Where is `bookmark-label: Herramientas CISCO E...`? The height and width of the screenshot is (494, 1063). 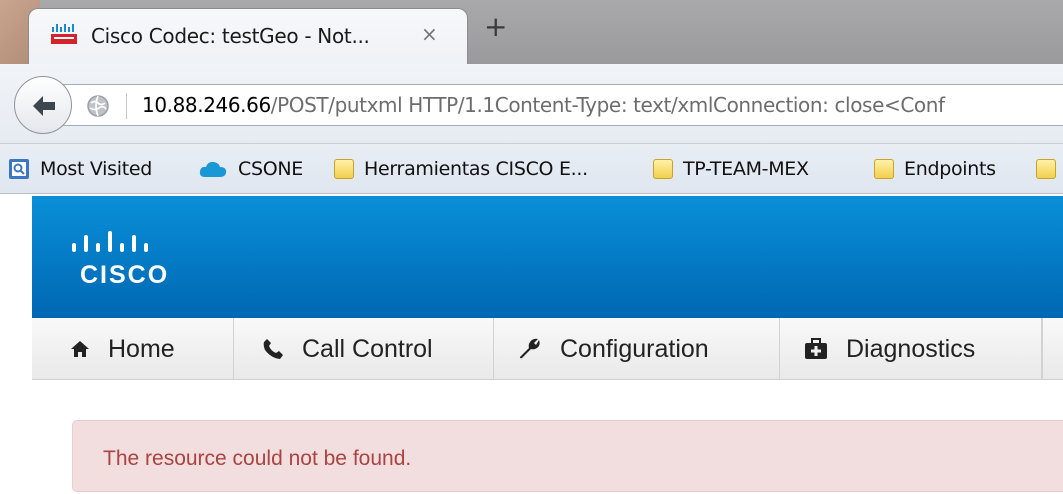 bookmark-label: Herramientas CISCO E... is located at coordinates (476, 169).